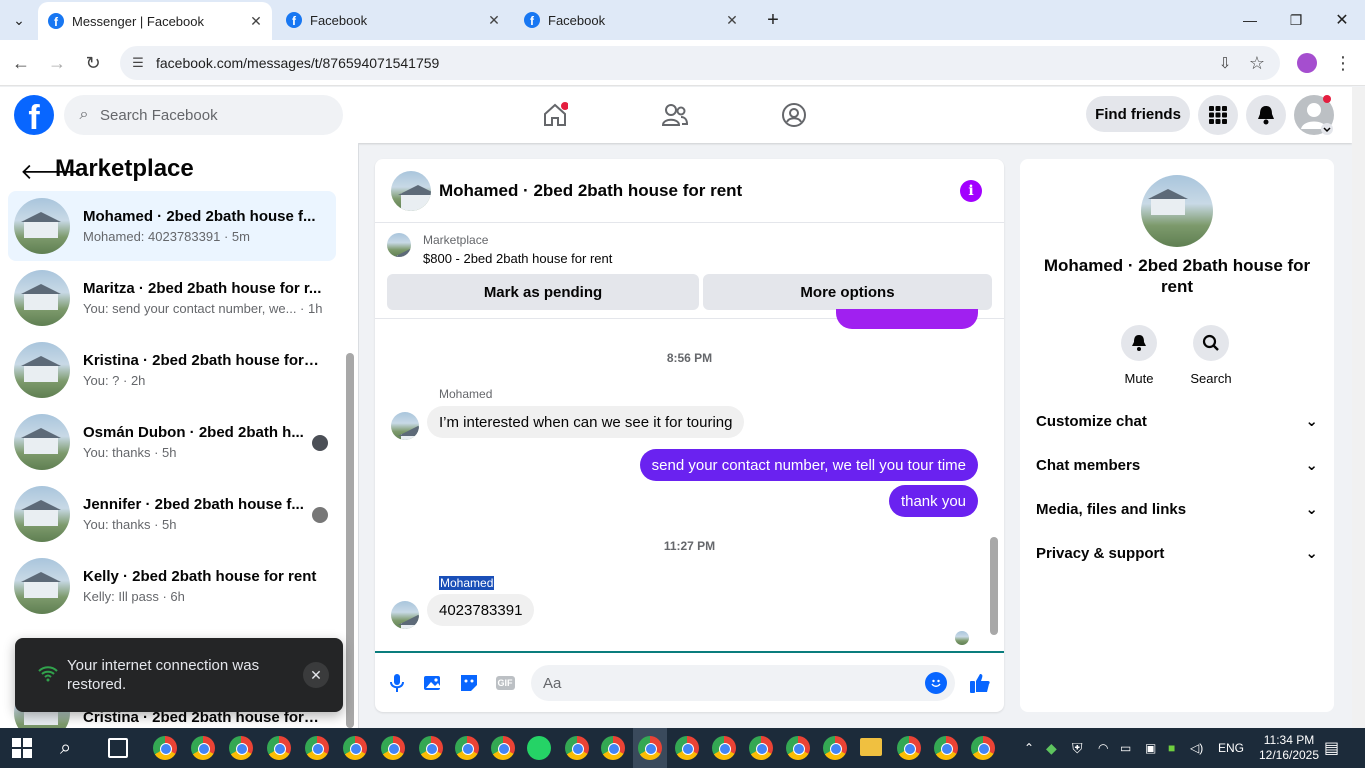 The height and width of the screenshot is (768, 1365). What do you see at coordinates (1177, 421) in the screenshot?
I see `customize-chat-section: Customize chat ⌄` at bounding box center [1177, 421].